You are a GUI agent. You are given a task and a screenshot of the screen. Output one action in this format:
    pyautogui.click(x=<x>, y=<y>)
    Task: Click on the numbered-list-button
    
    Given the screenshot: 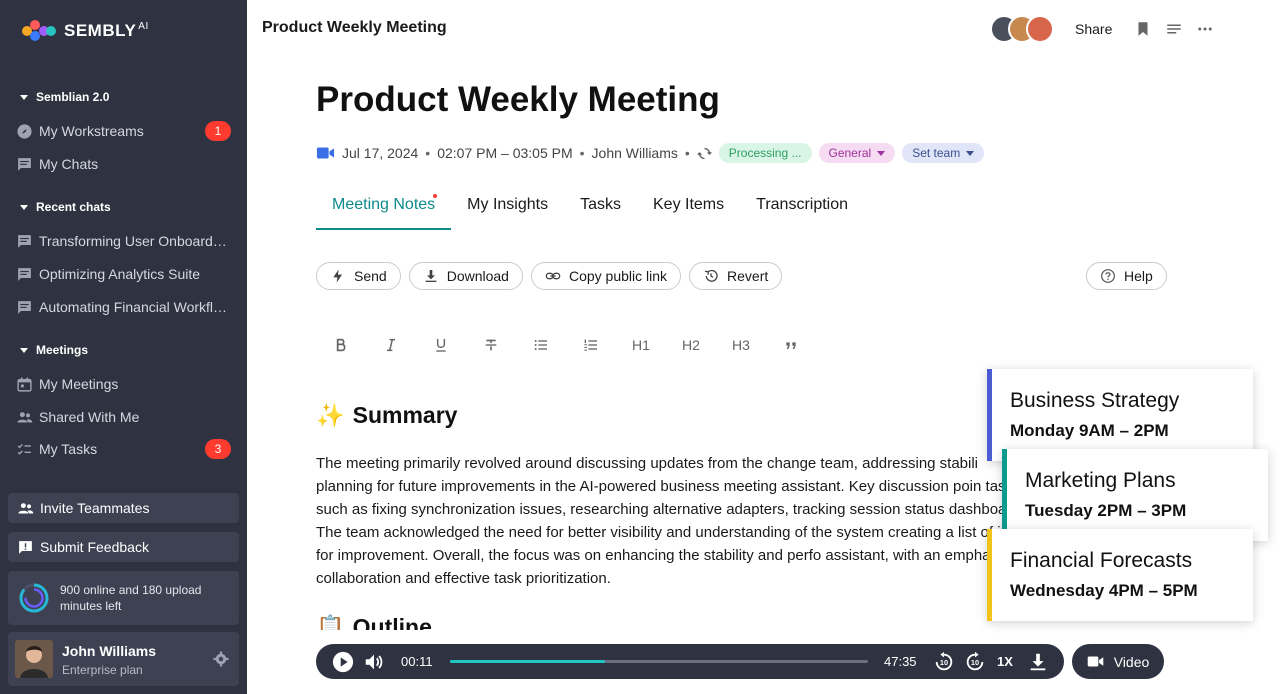 What is the action you would take?
    pyautogui.click(x=591, y=345)
    